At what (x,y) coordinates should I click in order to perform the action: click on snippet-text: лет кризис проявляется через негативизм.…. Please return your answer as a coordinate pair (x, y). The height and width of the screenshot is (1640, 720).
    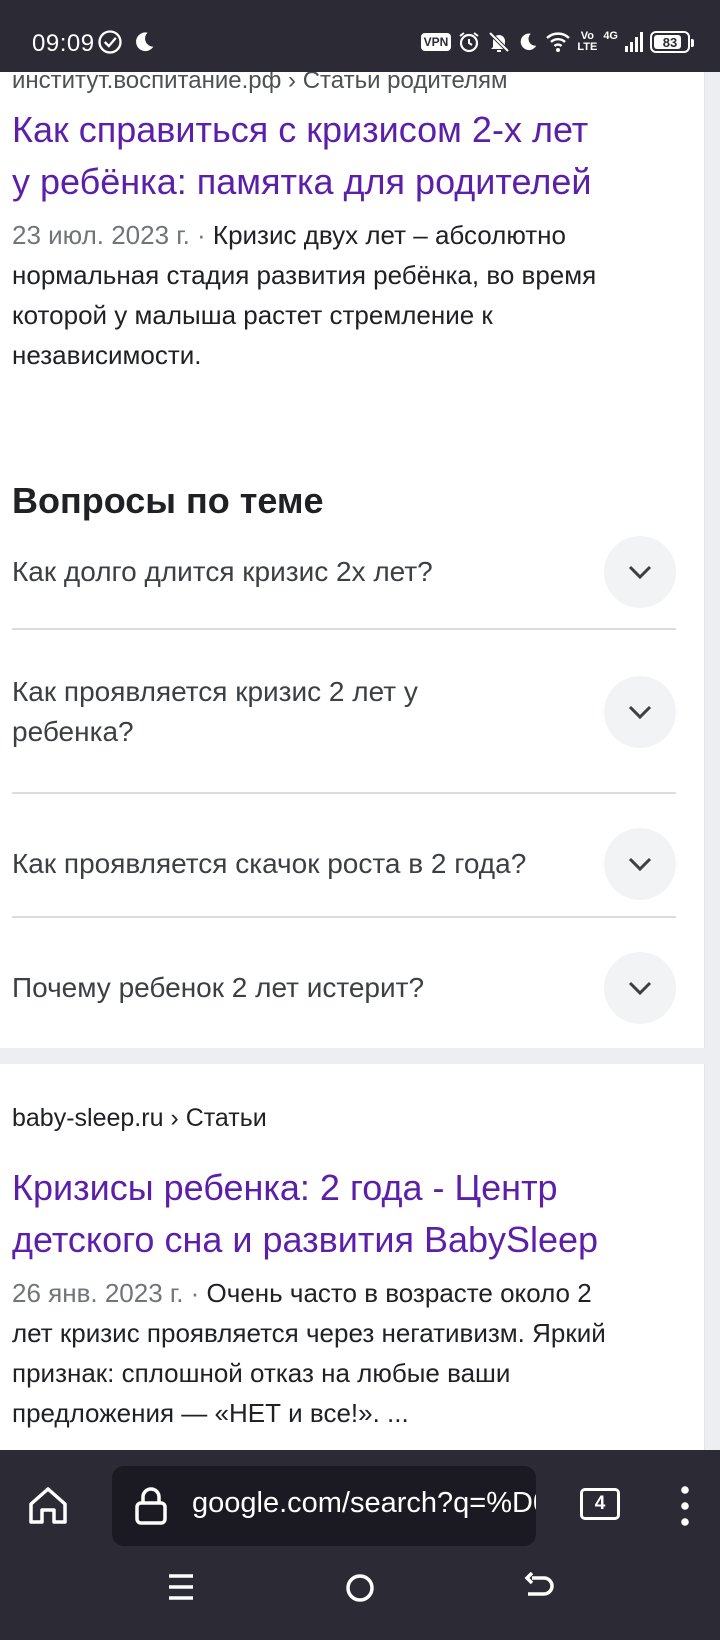
    Looking at the image, I should click on (309, 1333).